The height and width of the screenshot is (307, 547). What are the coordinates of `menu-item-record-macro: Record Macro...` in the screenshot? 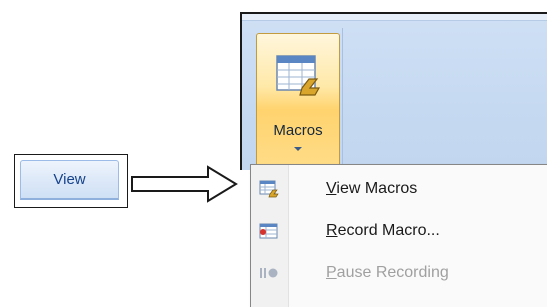 It's located at (399, 231).